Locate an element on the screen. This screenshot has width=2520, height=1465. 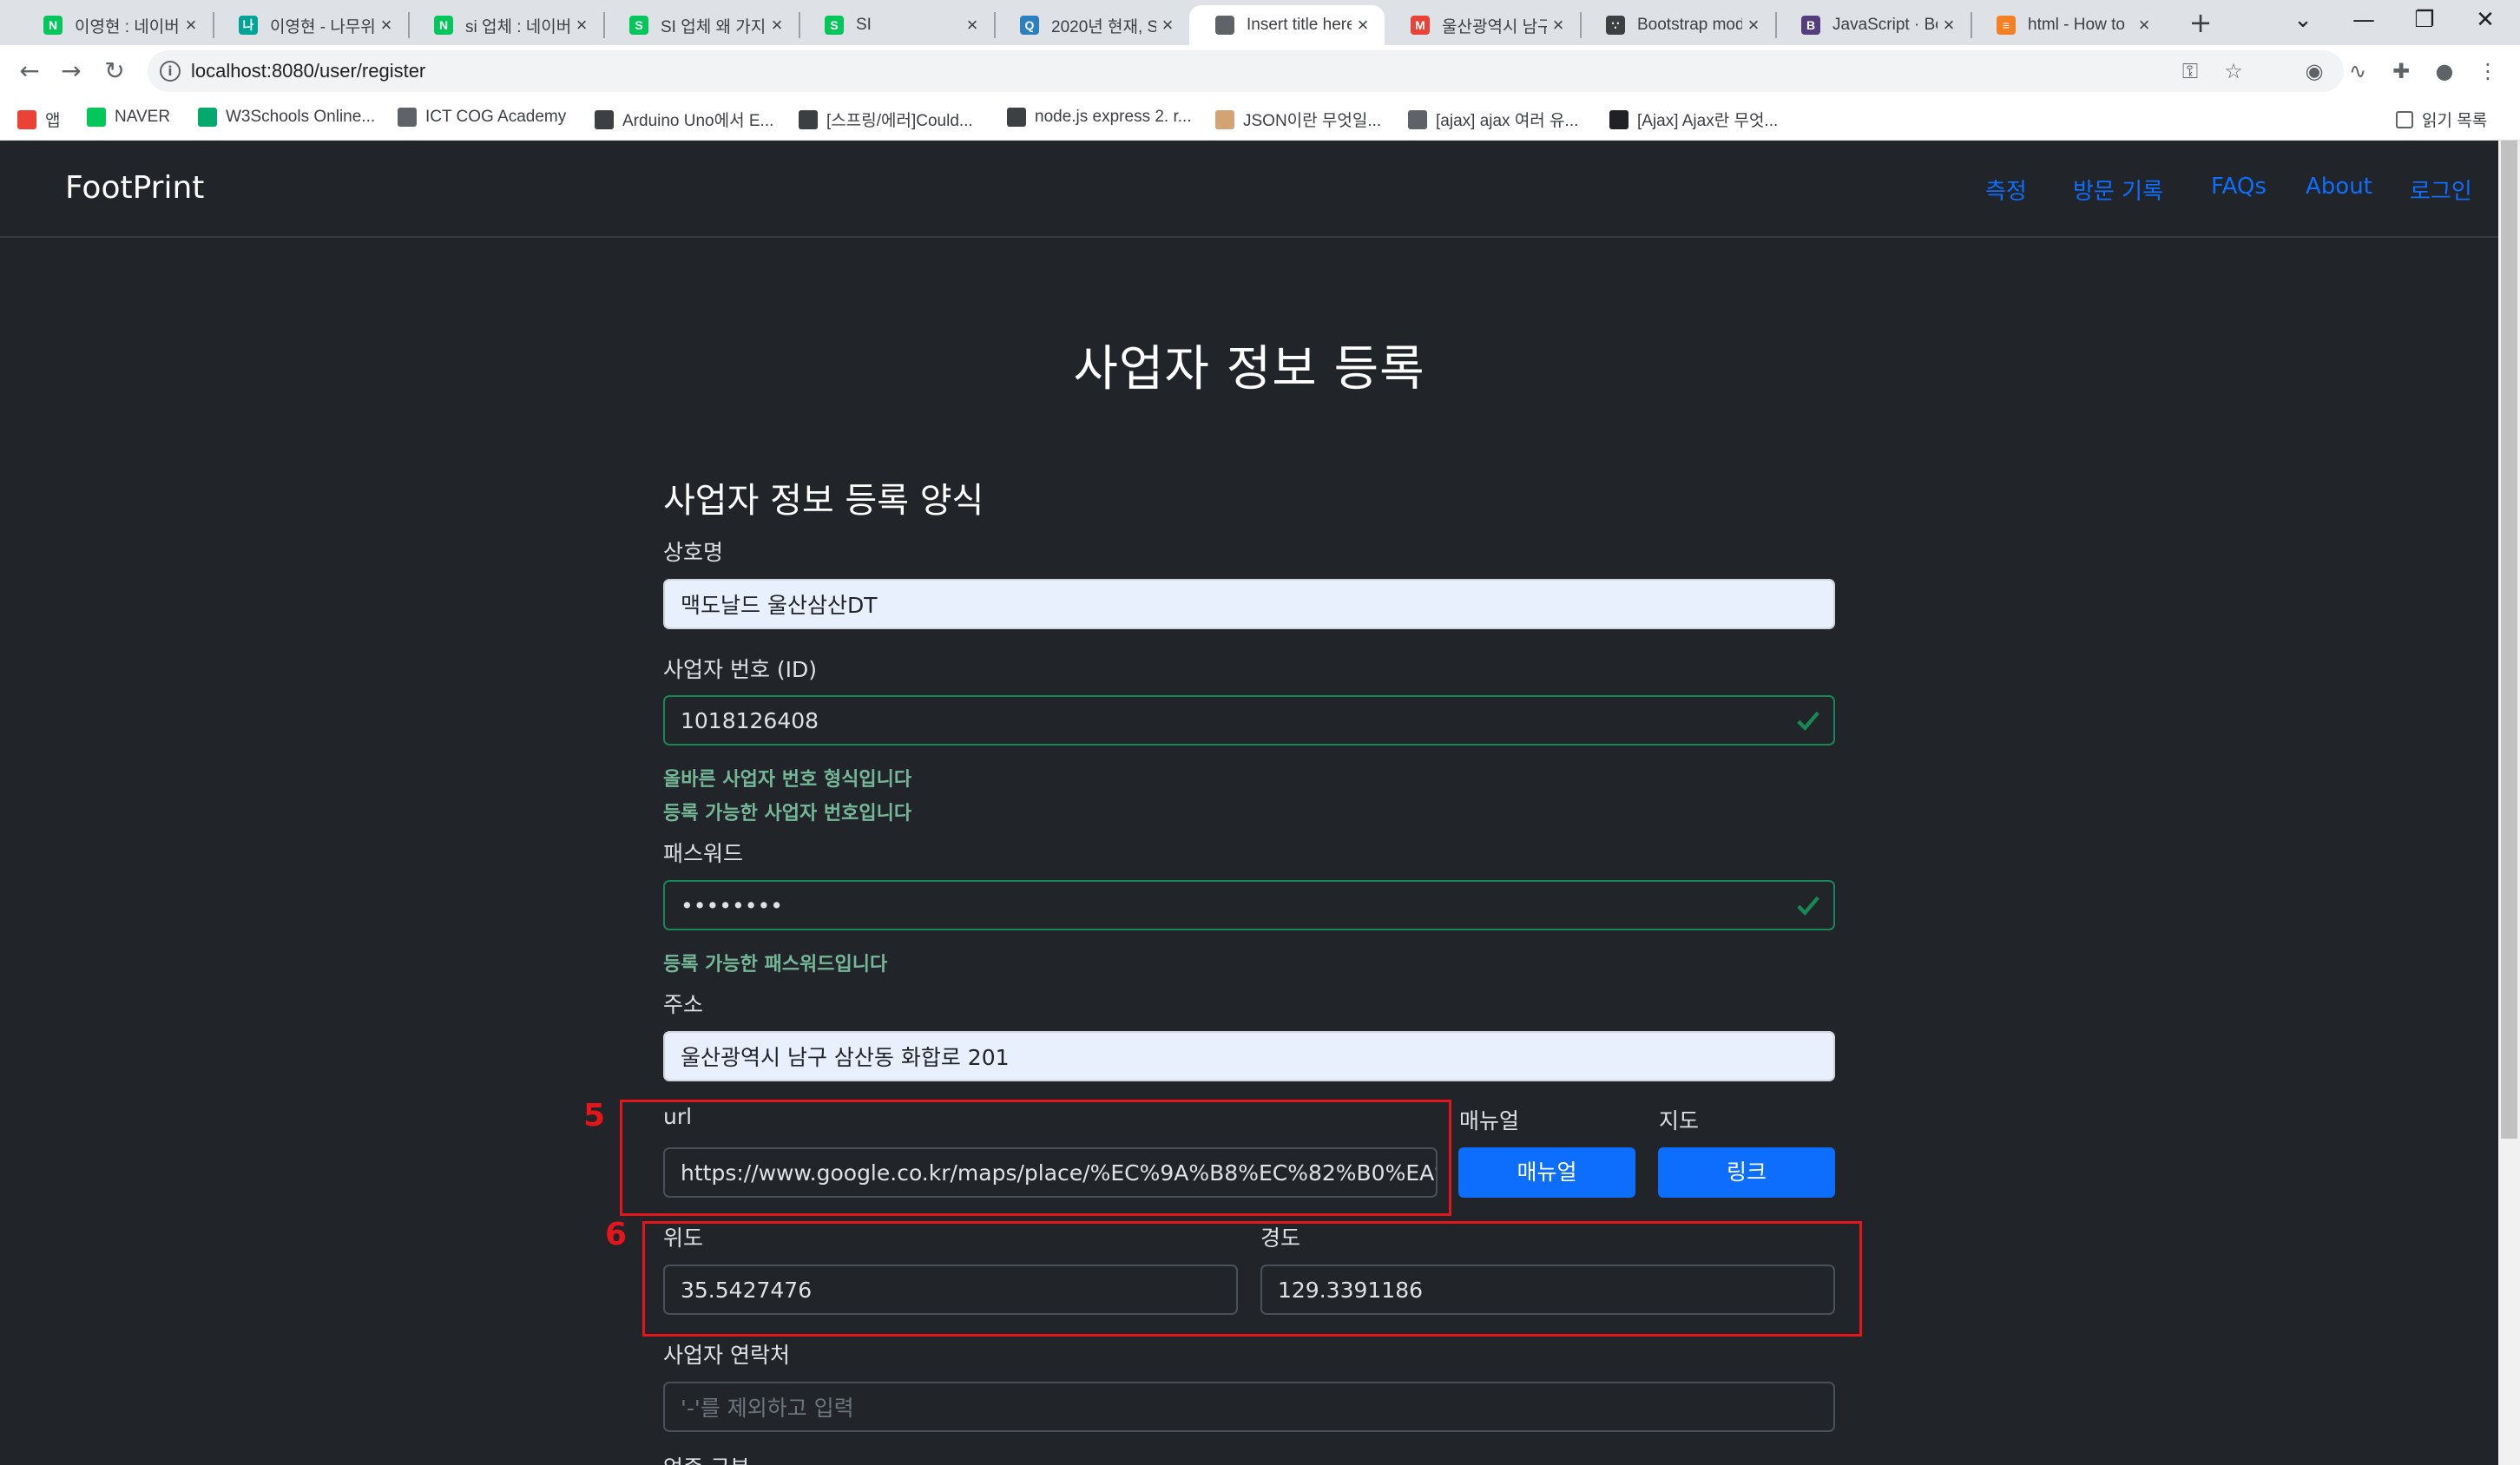
contact-input: '-'를 제외하고 입력 is located at coordinates (1249, 1407).